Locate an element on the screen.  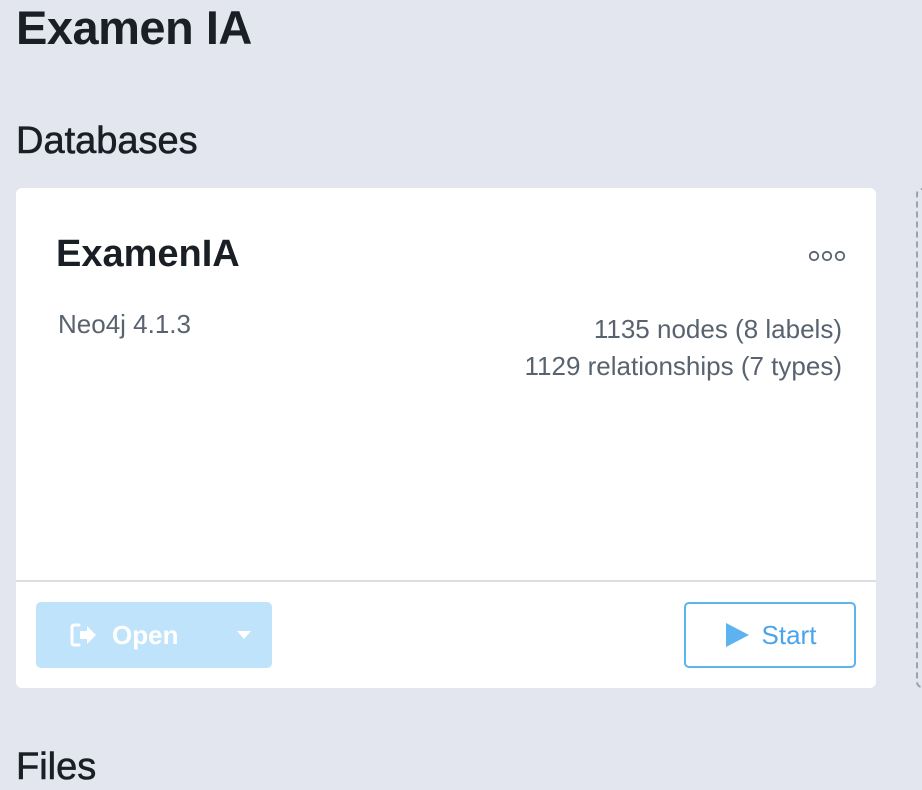
open-dropdown-toggle is located at coordinates (244, 635).